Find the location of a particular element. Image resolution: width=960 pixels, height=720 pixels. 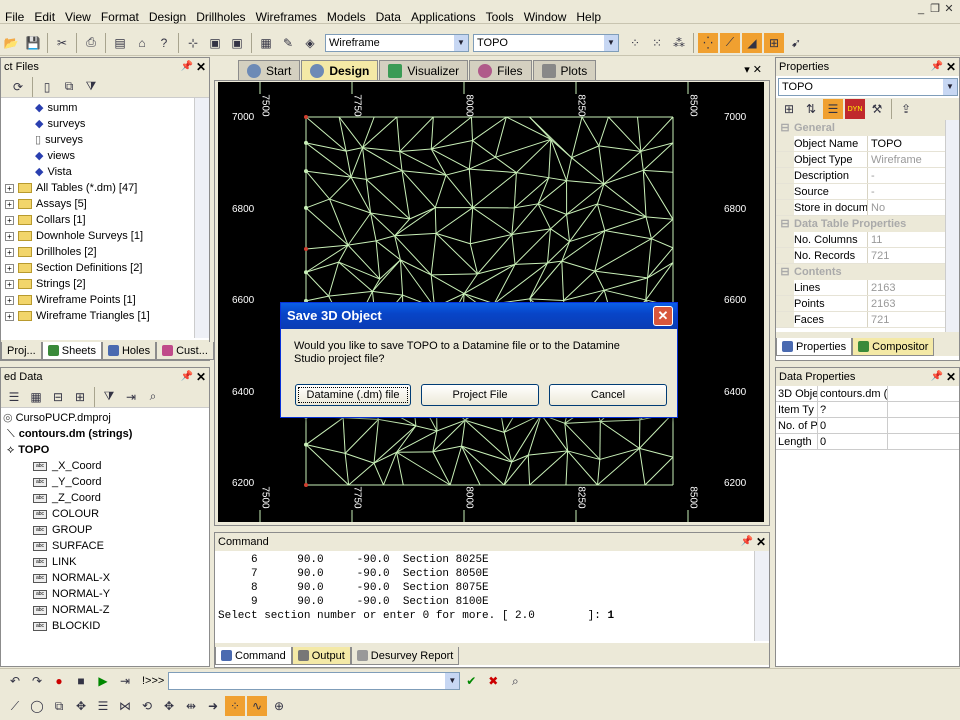

property-row: Store in docum No is located at coordinates (867, 208).